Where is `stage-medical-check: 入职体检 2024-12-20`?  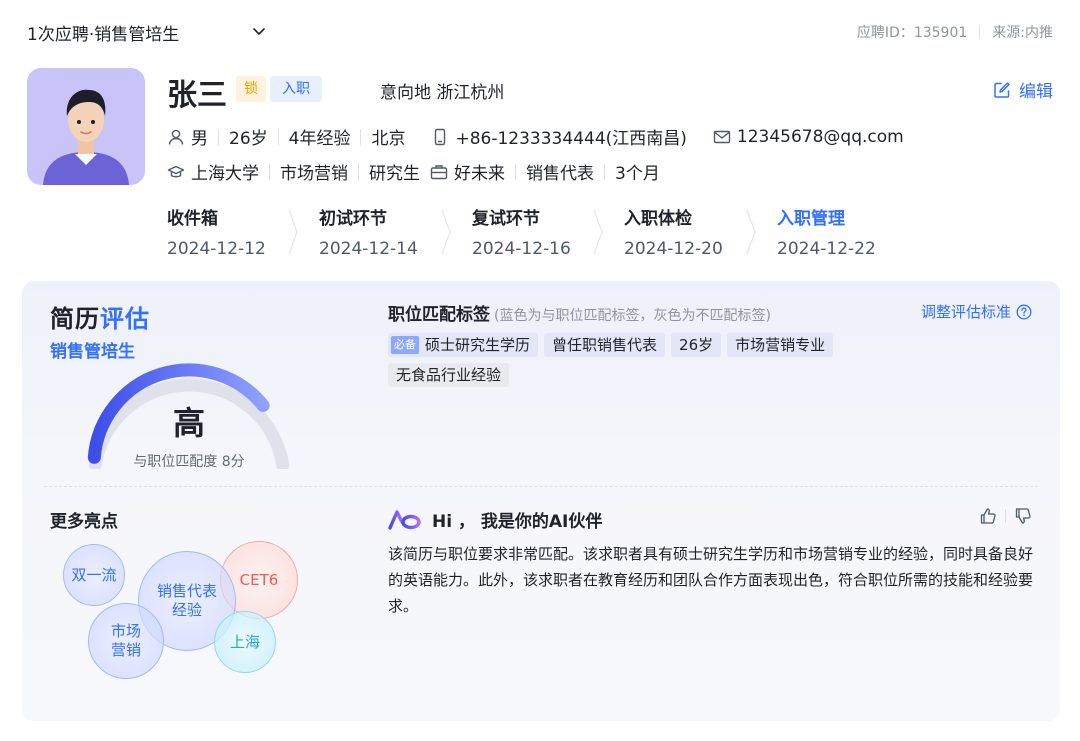 stage-medical-check: 入职体检 2024-12-20 is located at coordinates (694, 231).